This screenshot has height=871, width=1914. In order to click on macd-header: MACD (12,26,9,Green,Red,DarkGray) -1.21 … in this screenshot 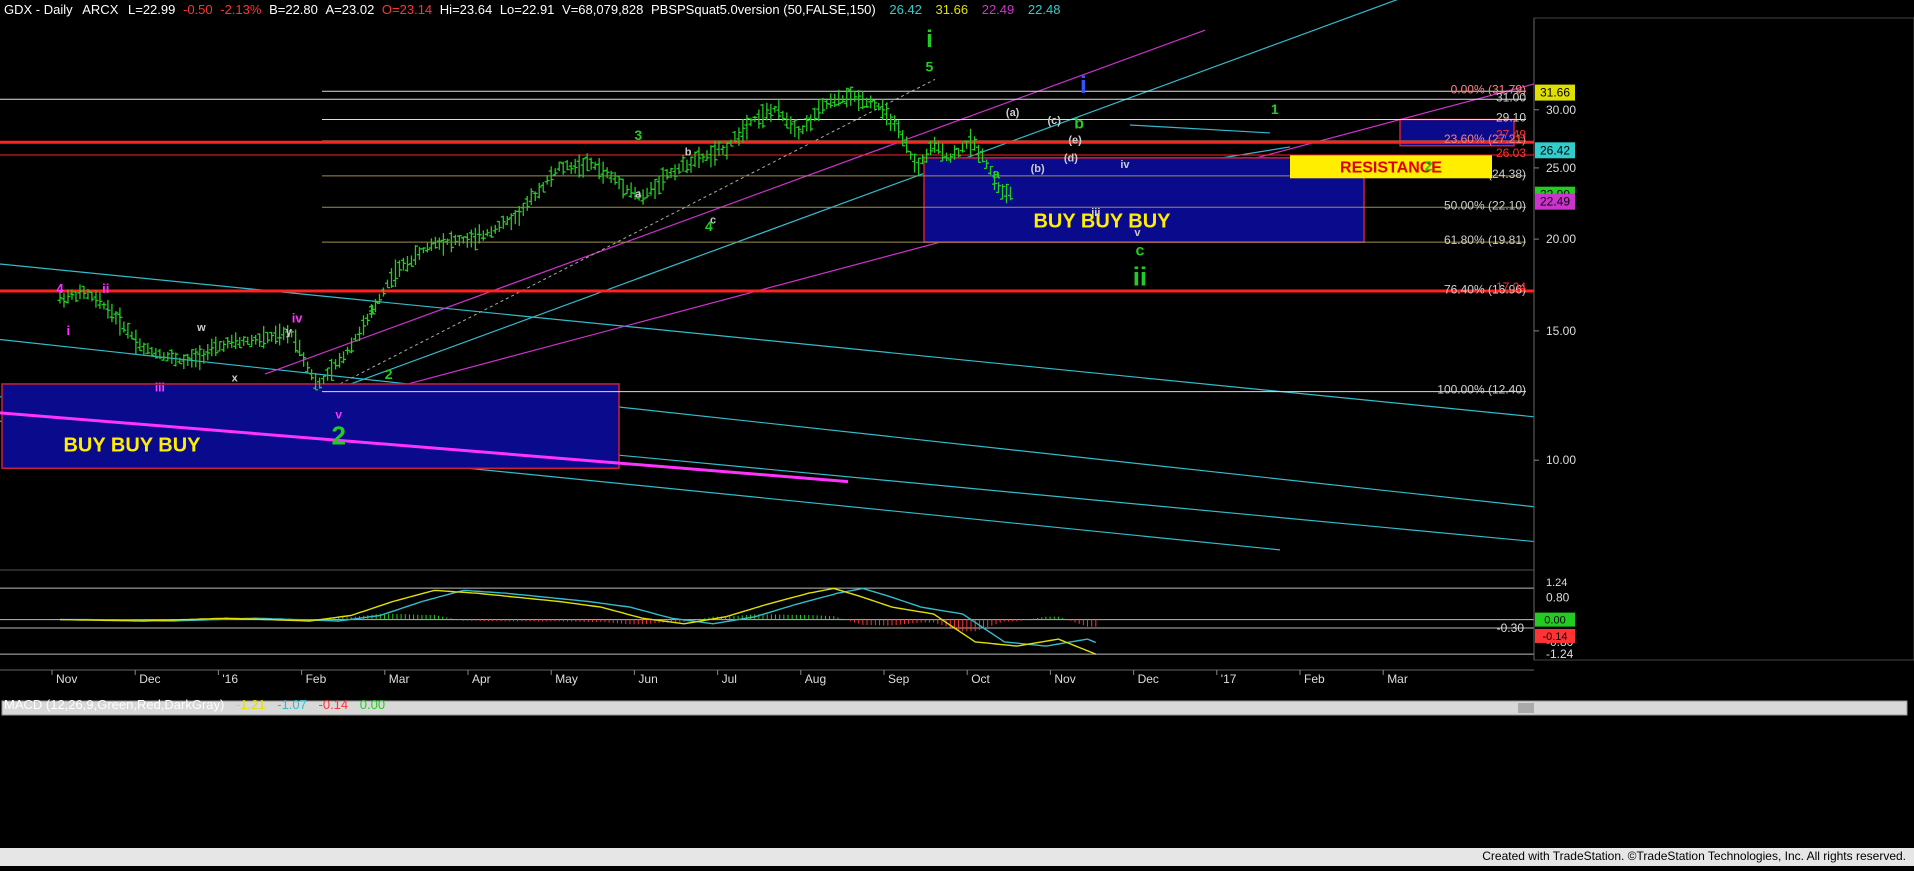, I will do `click(194, 704)`.